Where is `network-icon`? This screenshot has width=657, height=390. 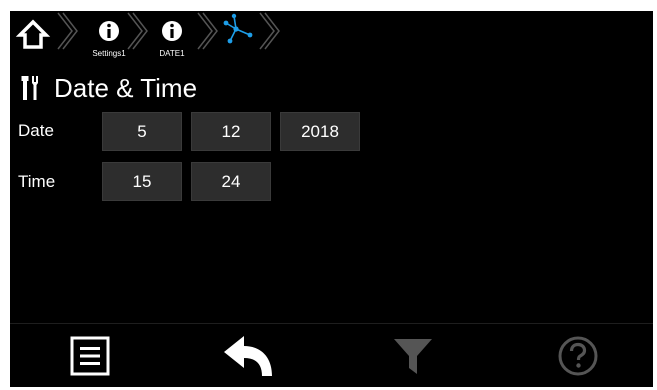 network-icon is located at coordinates (238, 28).